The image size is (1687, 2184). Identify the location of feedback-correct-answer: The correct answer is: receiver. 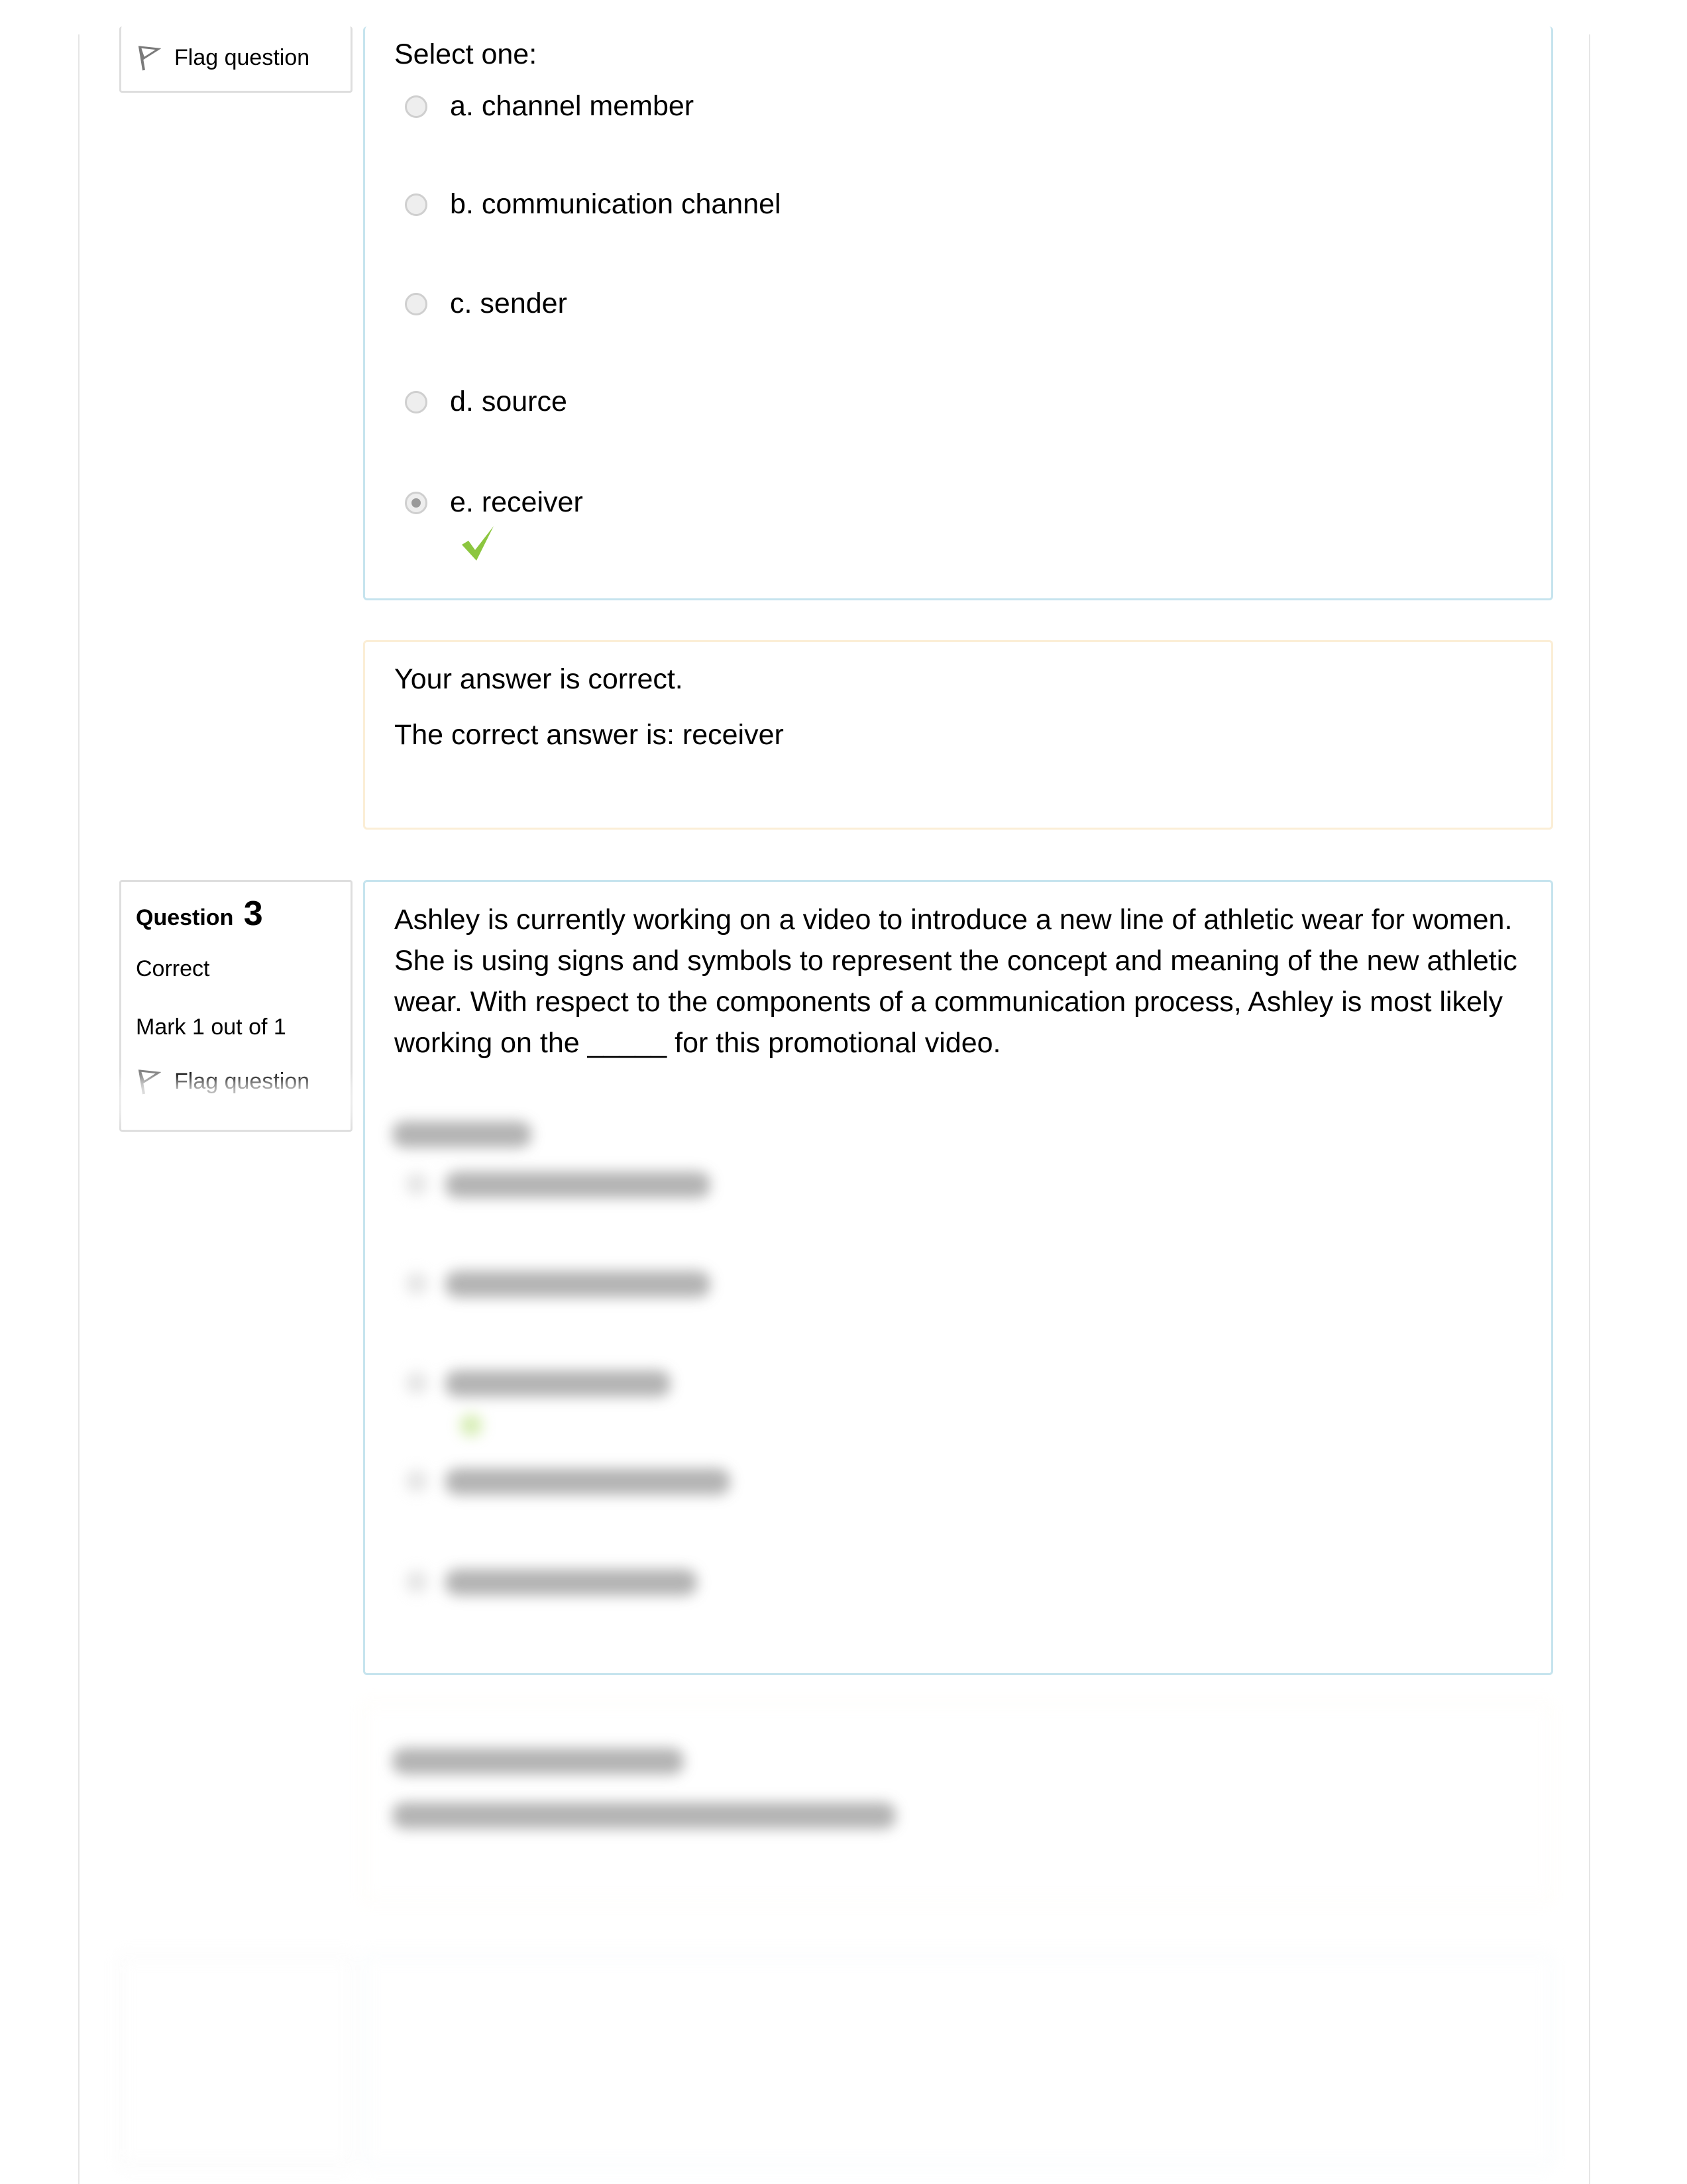
(589, 735).